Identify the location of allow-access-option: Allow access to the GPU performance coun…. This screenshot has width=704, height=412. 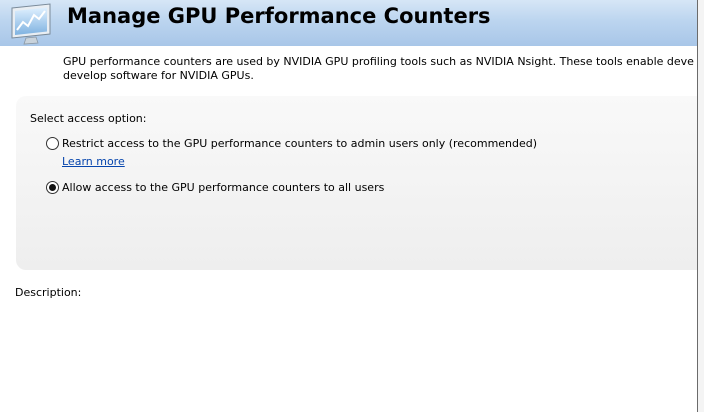
(215, 187).